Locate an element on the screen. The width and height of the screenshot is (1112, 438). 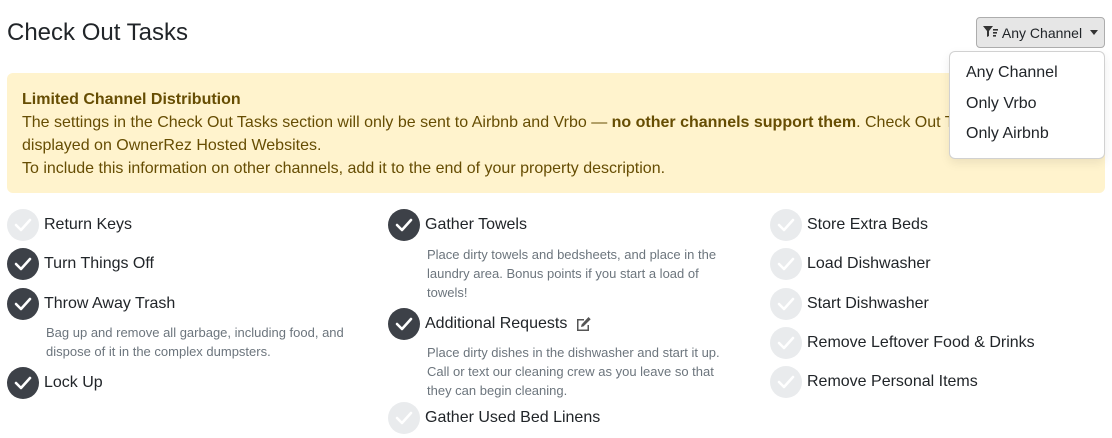
task-gather-used-bed-linens: Gather Used Bed Linens is located at coordinates (568, 418).